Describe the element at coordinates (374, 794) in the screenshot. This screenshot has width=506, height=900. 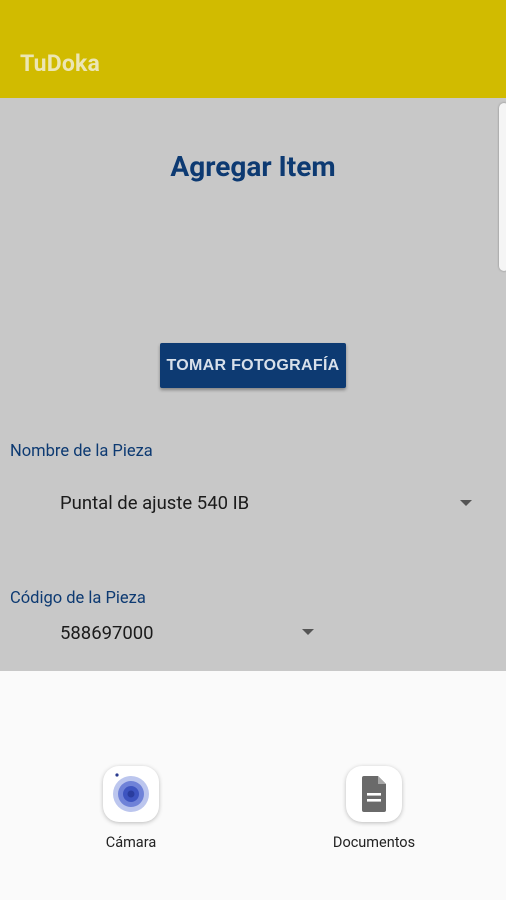
I see `document-icon` at that location.